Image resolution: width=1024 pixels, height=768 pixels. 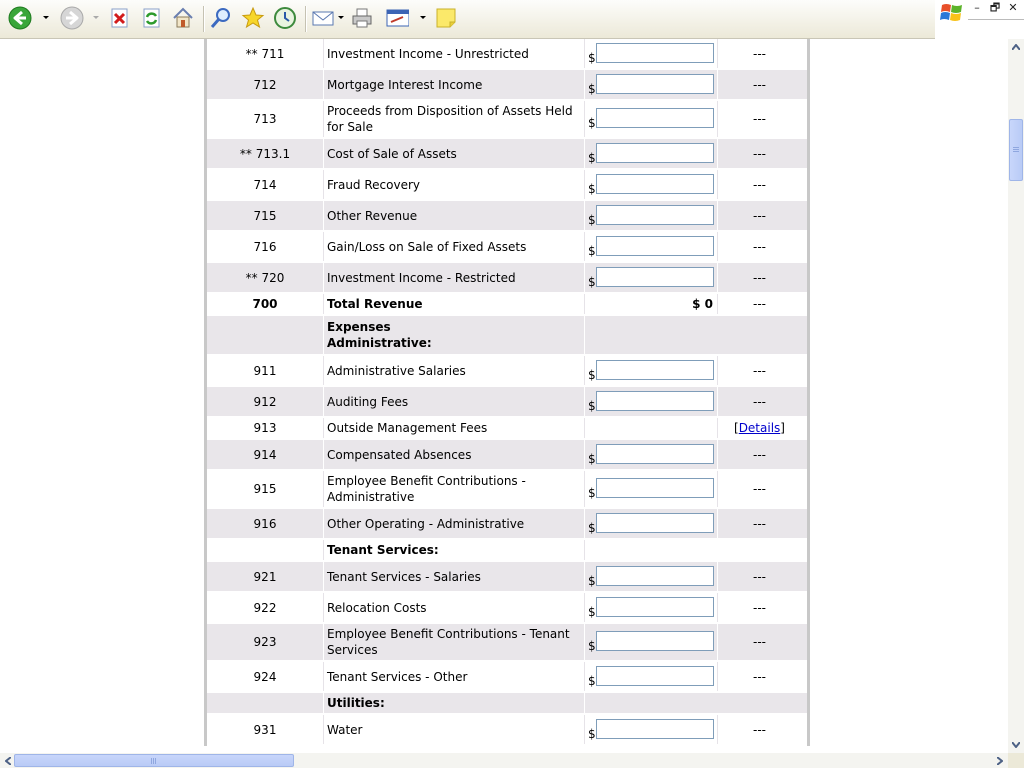 I want to click on note-icon, so click(x=446, y=18).